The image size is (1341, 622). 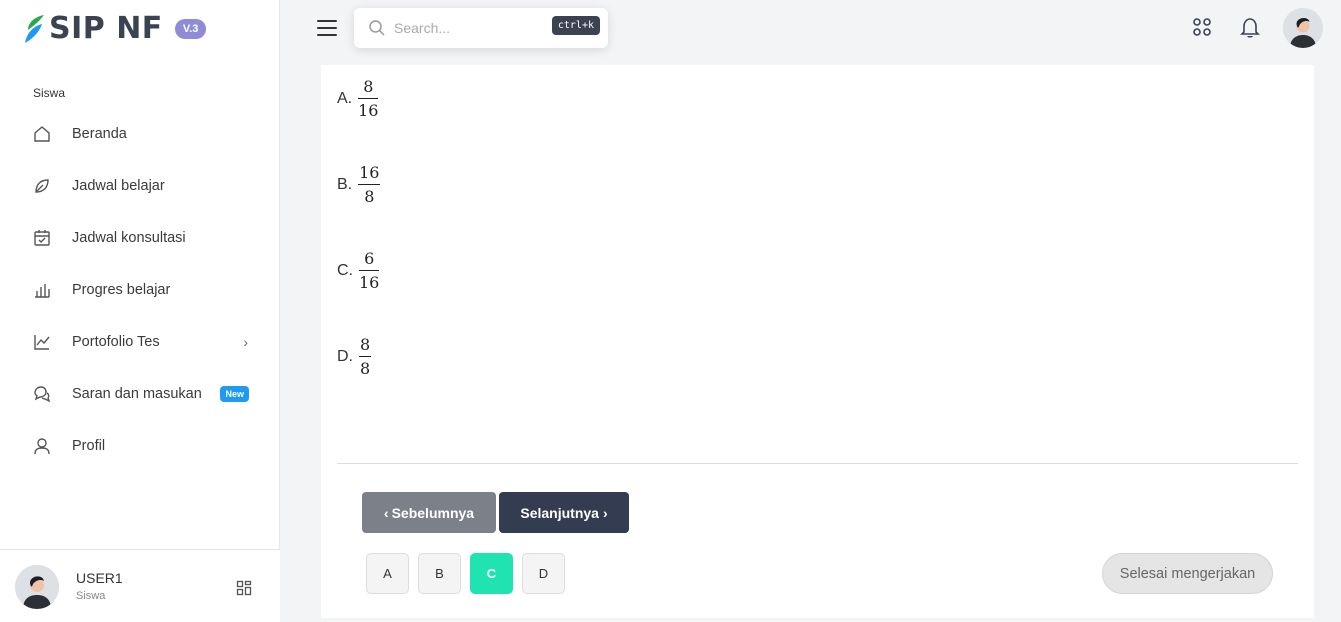 What do you see at coordinates (543, 573) in the screenshot?
I see `answer-button-d: D` at bounding box center [543, 573].